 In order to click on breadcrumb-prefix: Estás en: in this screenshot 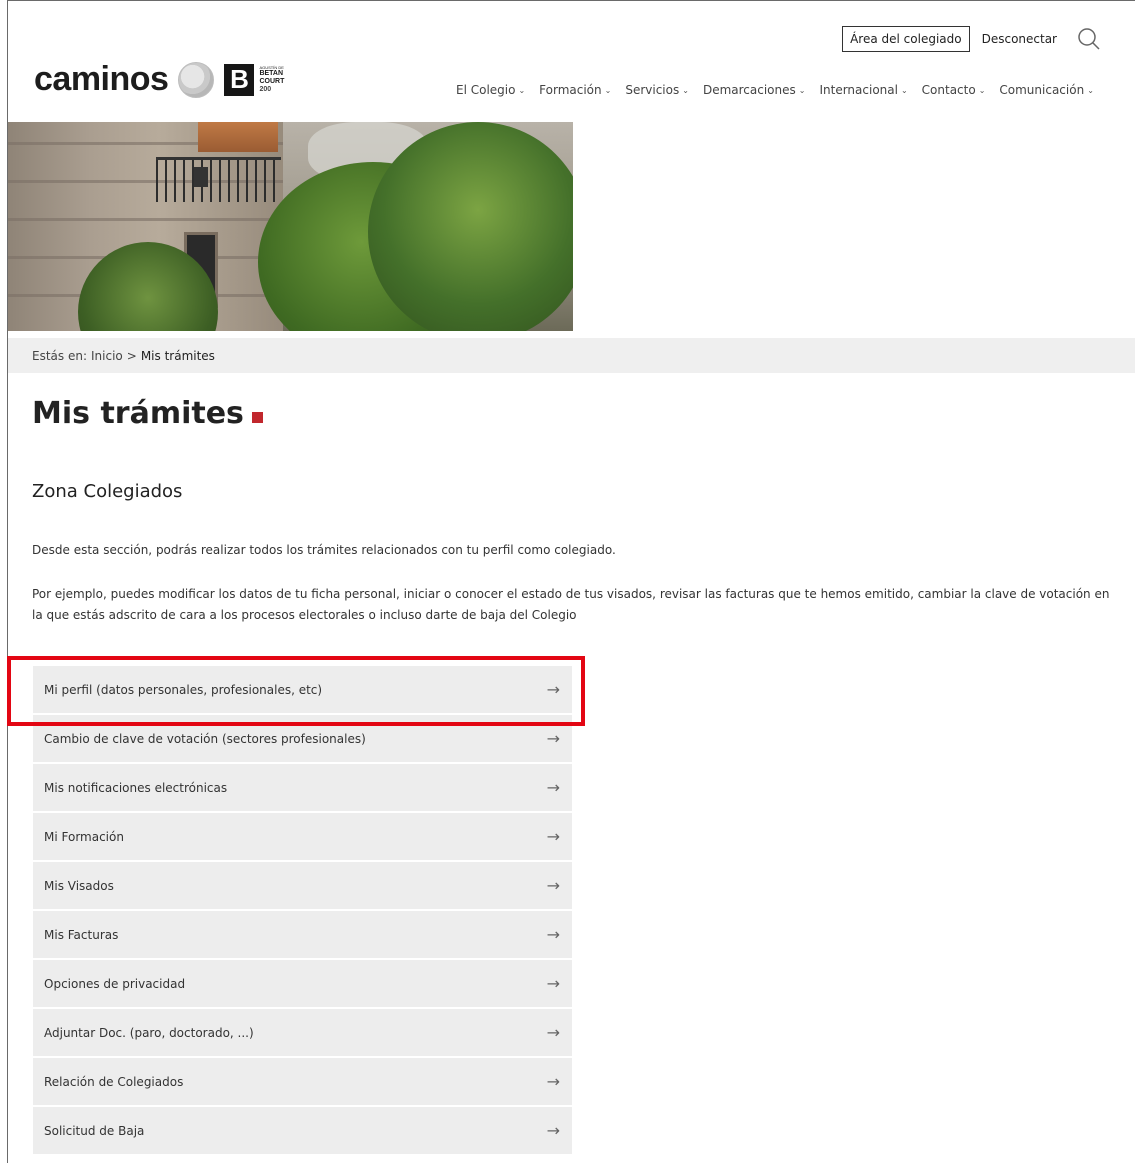, I will do `click(59, 355)`.